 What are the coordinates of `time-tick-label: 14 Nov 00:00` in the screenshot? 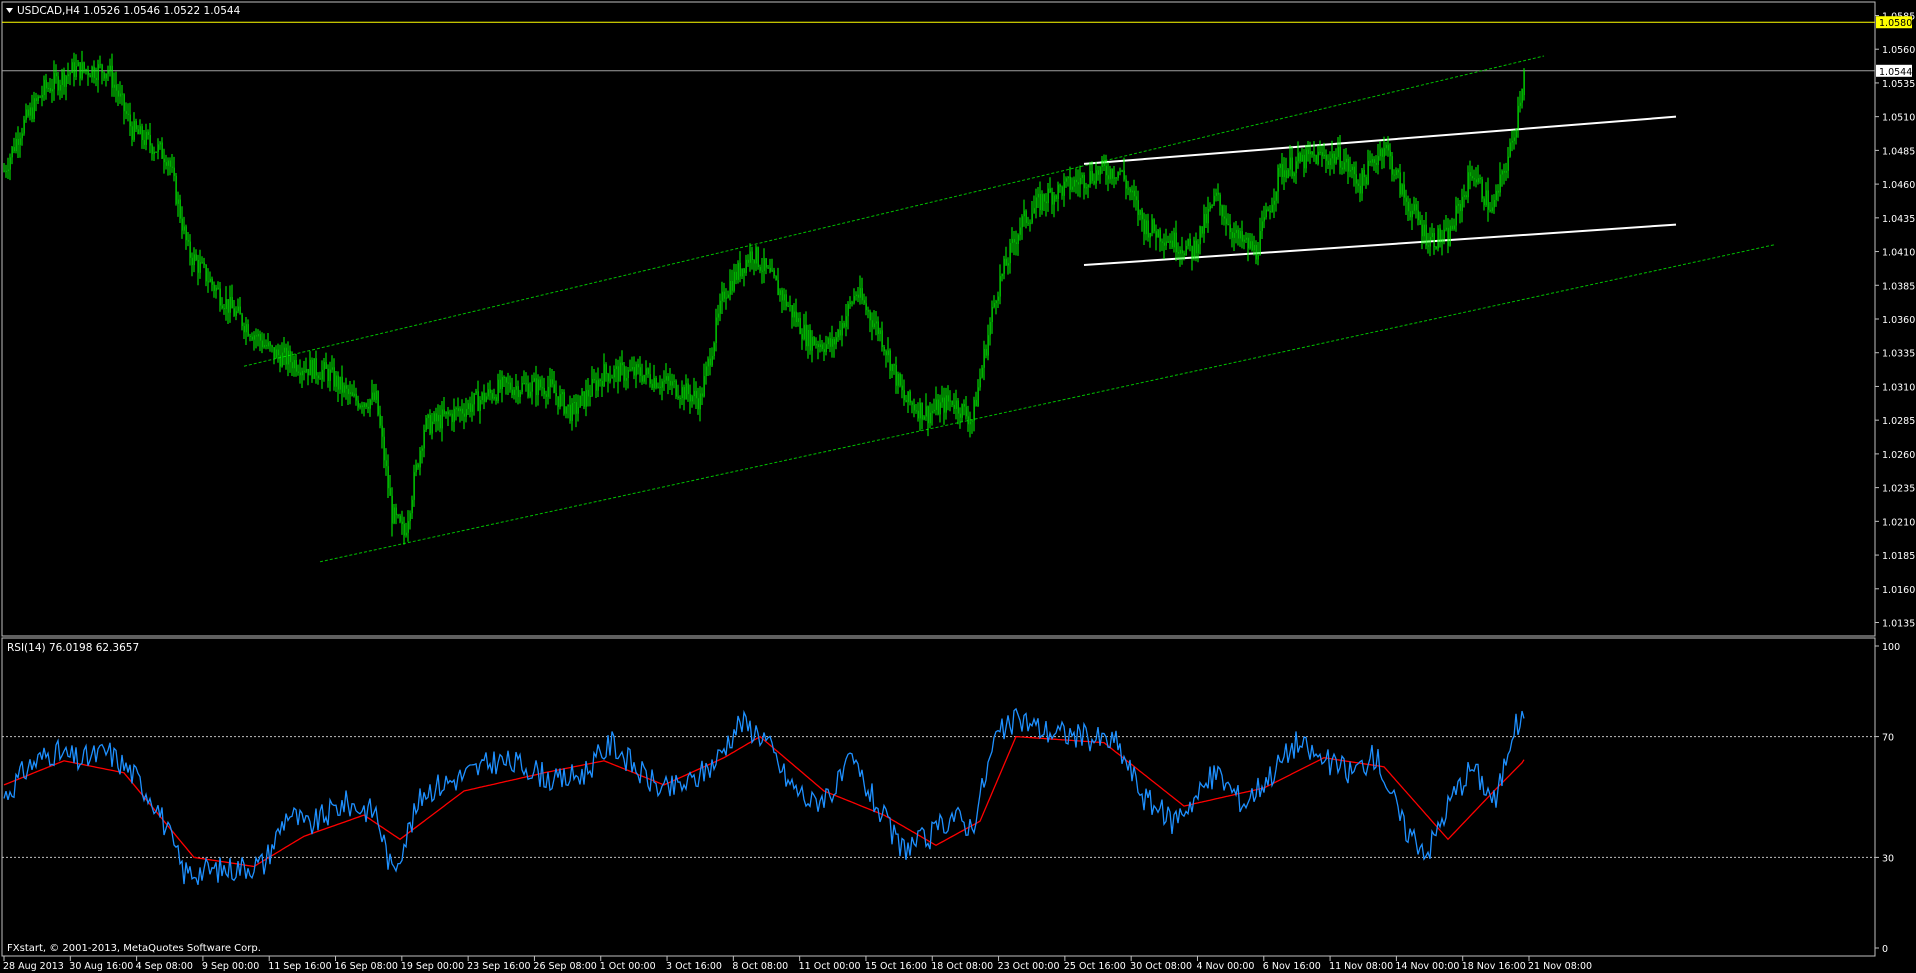 It's located at (1427, 966).